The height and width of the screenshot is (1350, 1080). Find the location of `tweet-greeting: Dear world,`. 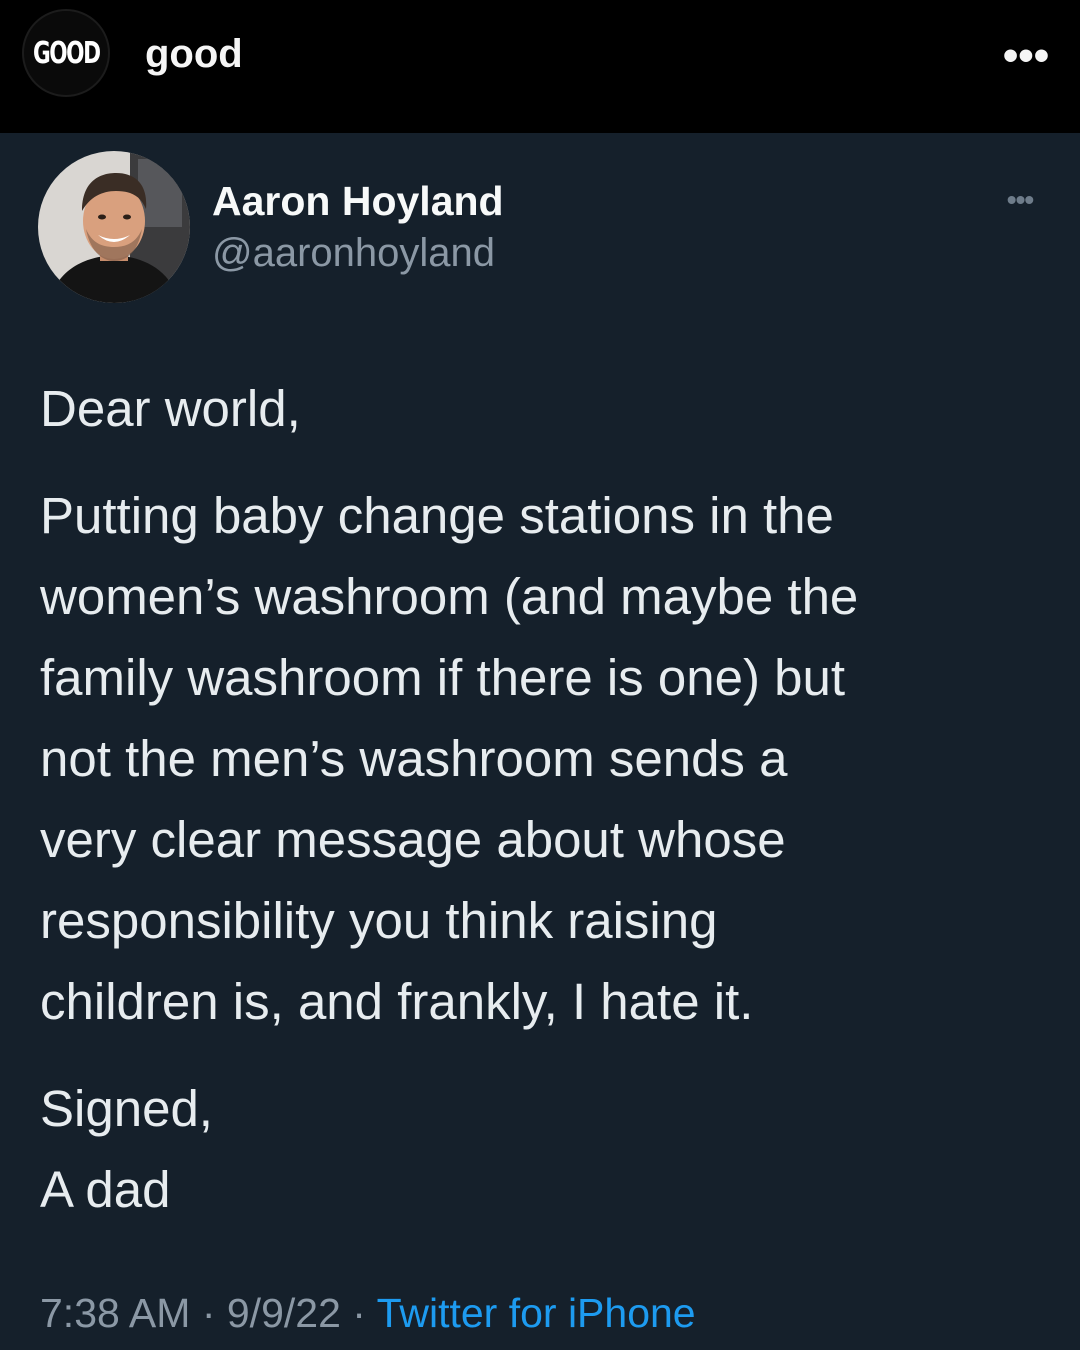

tweet-greeting: Dear world, is located at coordinates (170, 408).